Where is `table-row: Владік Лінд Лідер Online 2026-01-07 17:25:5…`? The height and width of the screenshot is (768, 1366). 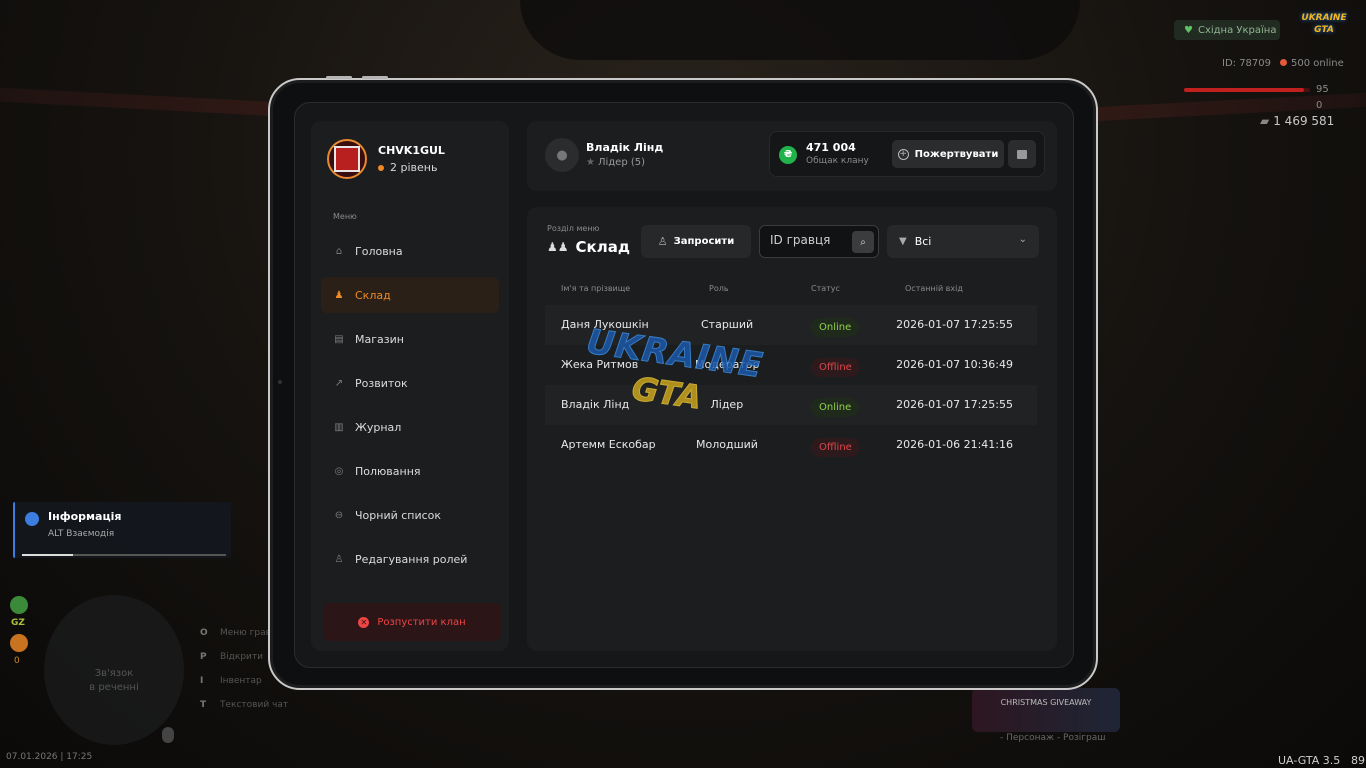 table-row: Владік Лінд Лідер Online 2026-01-07 17:25:5… is located at coordinates (791, 405).